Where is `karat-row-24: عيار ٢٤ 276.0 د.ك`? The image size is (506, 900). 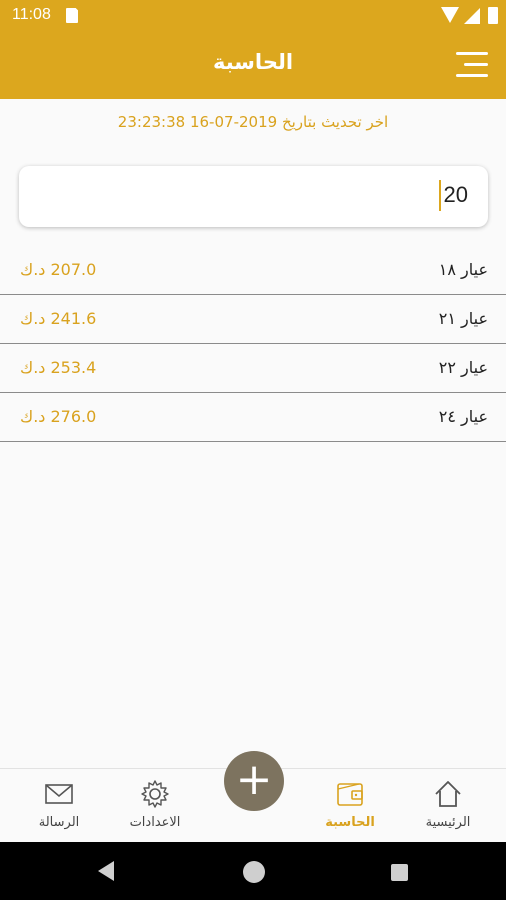
karat-row-24: عيار ٢٤ 276.0 د.ك is located at coordinates (253, 417).